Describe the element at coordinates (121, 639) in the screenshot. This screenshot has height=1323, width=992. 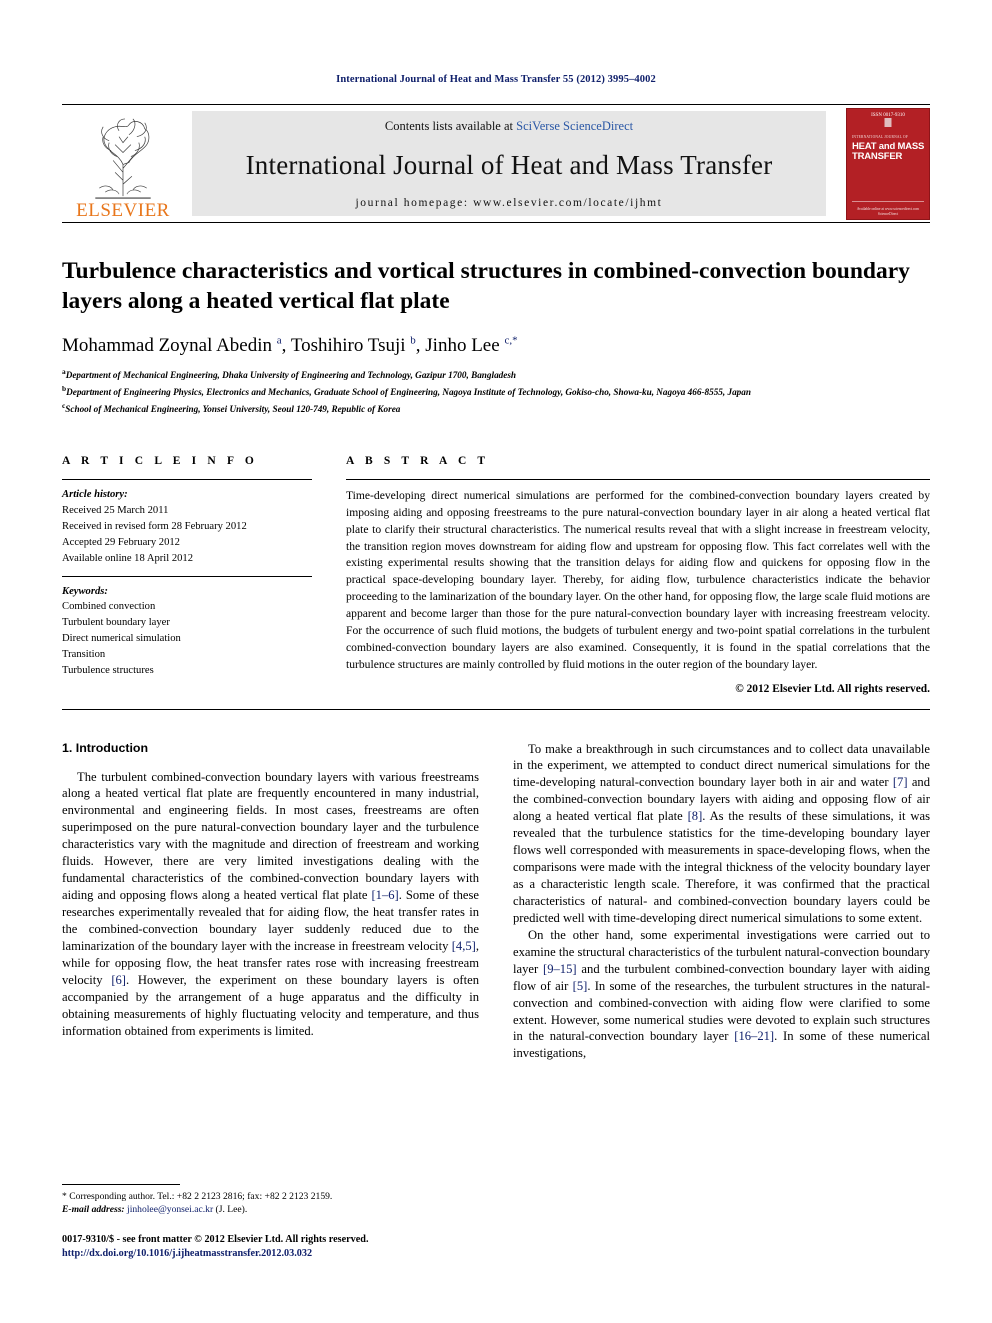
I see `keyword-item: Direct numerical simulation` at that location.